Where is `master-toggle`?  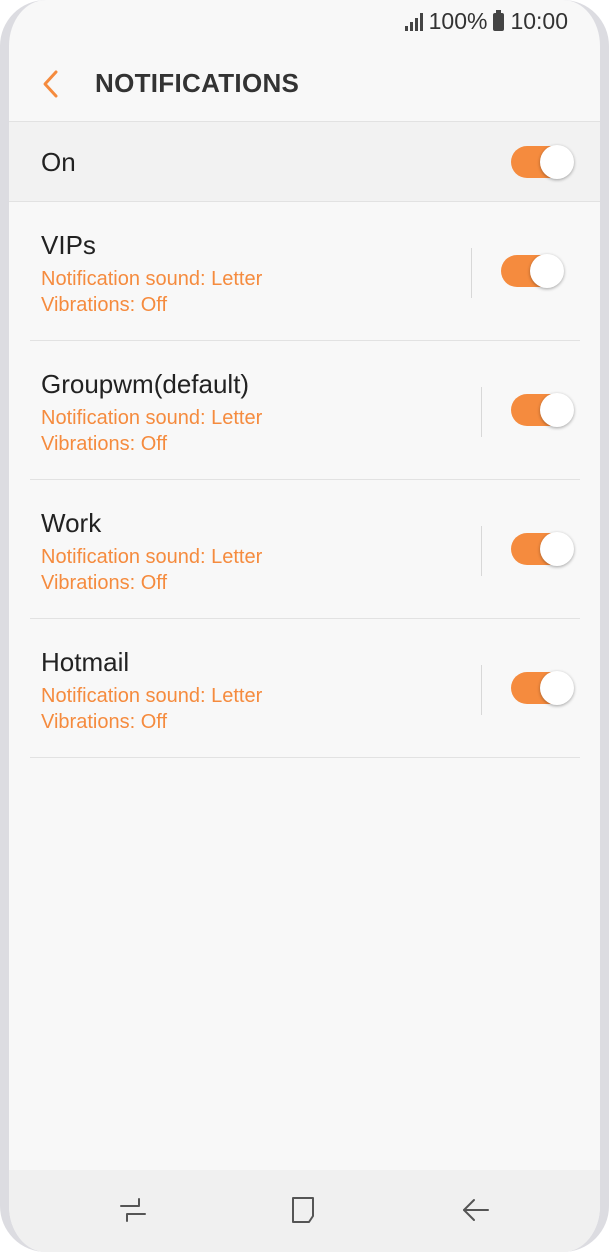
master-toggle is located at coordinates (542, 162).